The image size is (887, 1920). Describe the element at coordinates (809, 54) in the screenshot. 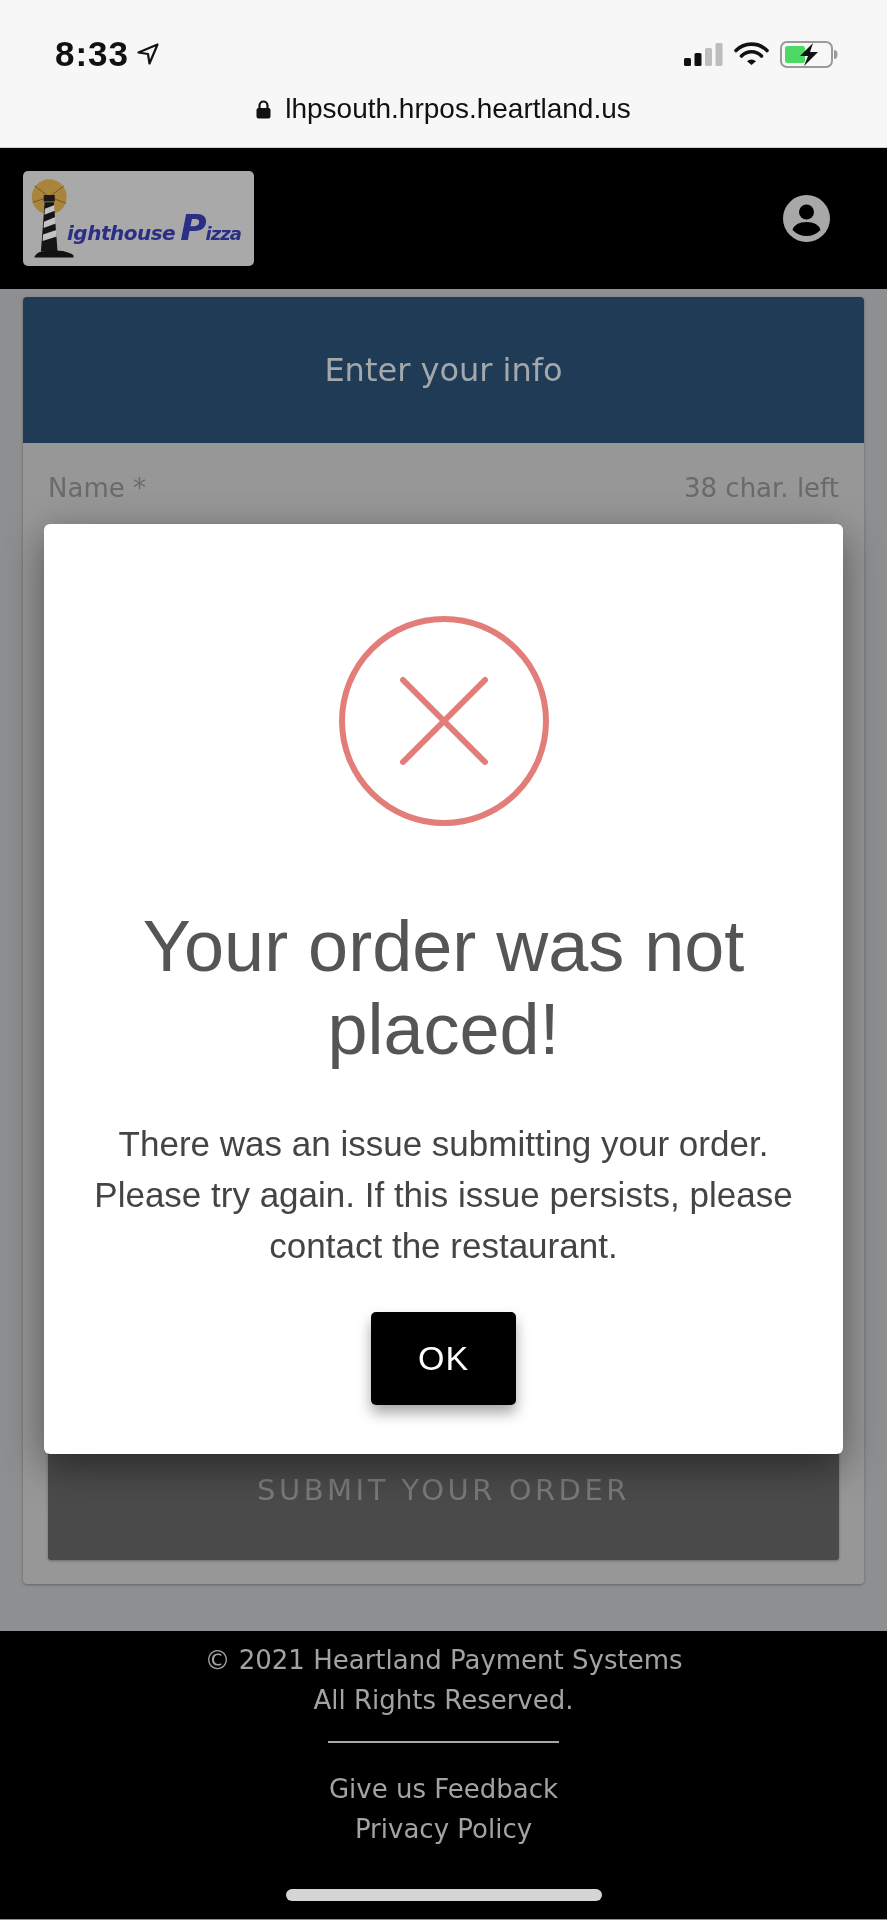

I see `battery-icon` at that location.